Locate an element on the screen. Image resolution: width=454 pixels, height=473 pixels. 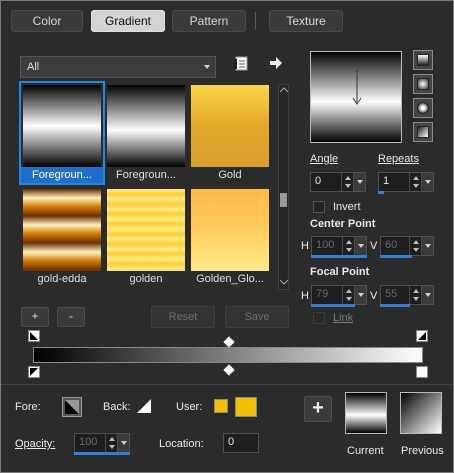
angle-value: 0 is located at coordinates (318, 181).